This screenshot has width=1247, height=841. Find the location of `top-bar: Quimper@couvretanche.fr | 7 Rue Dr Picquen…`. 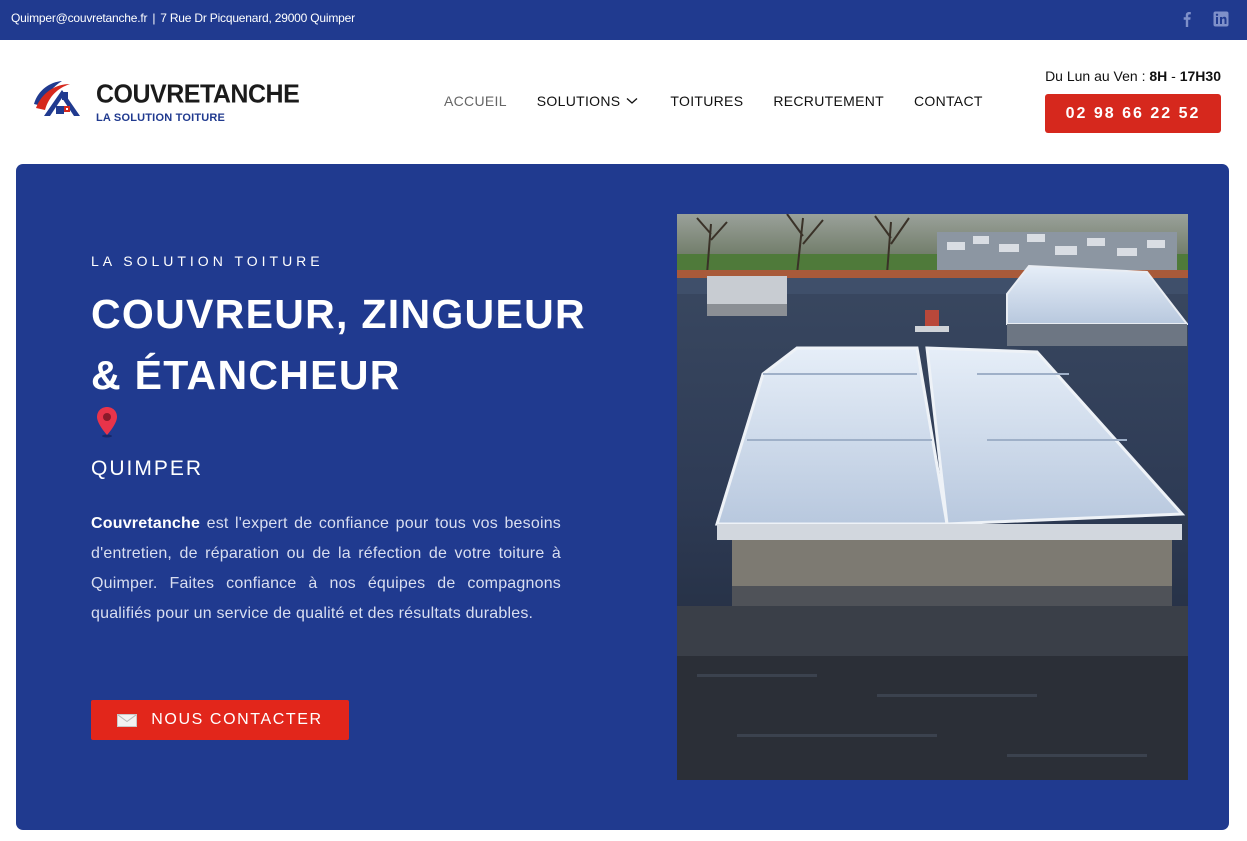

top-bar: Quimper@couvretanche.fr | 7 Rue Dr Picquen… is located at coordinates (623, 20).